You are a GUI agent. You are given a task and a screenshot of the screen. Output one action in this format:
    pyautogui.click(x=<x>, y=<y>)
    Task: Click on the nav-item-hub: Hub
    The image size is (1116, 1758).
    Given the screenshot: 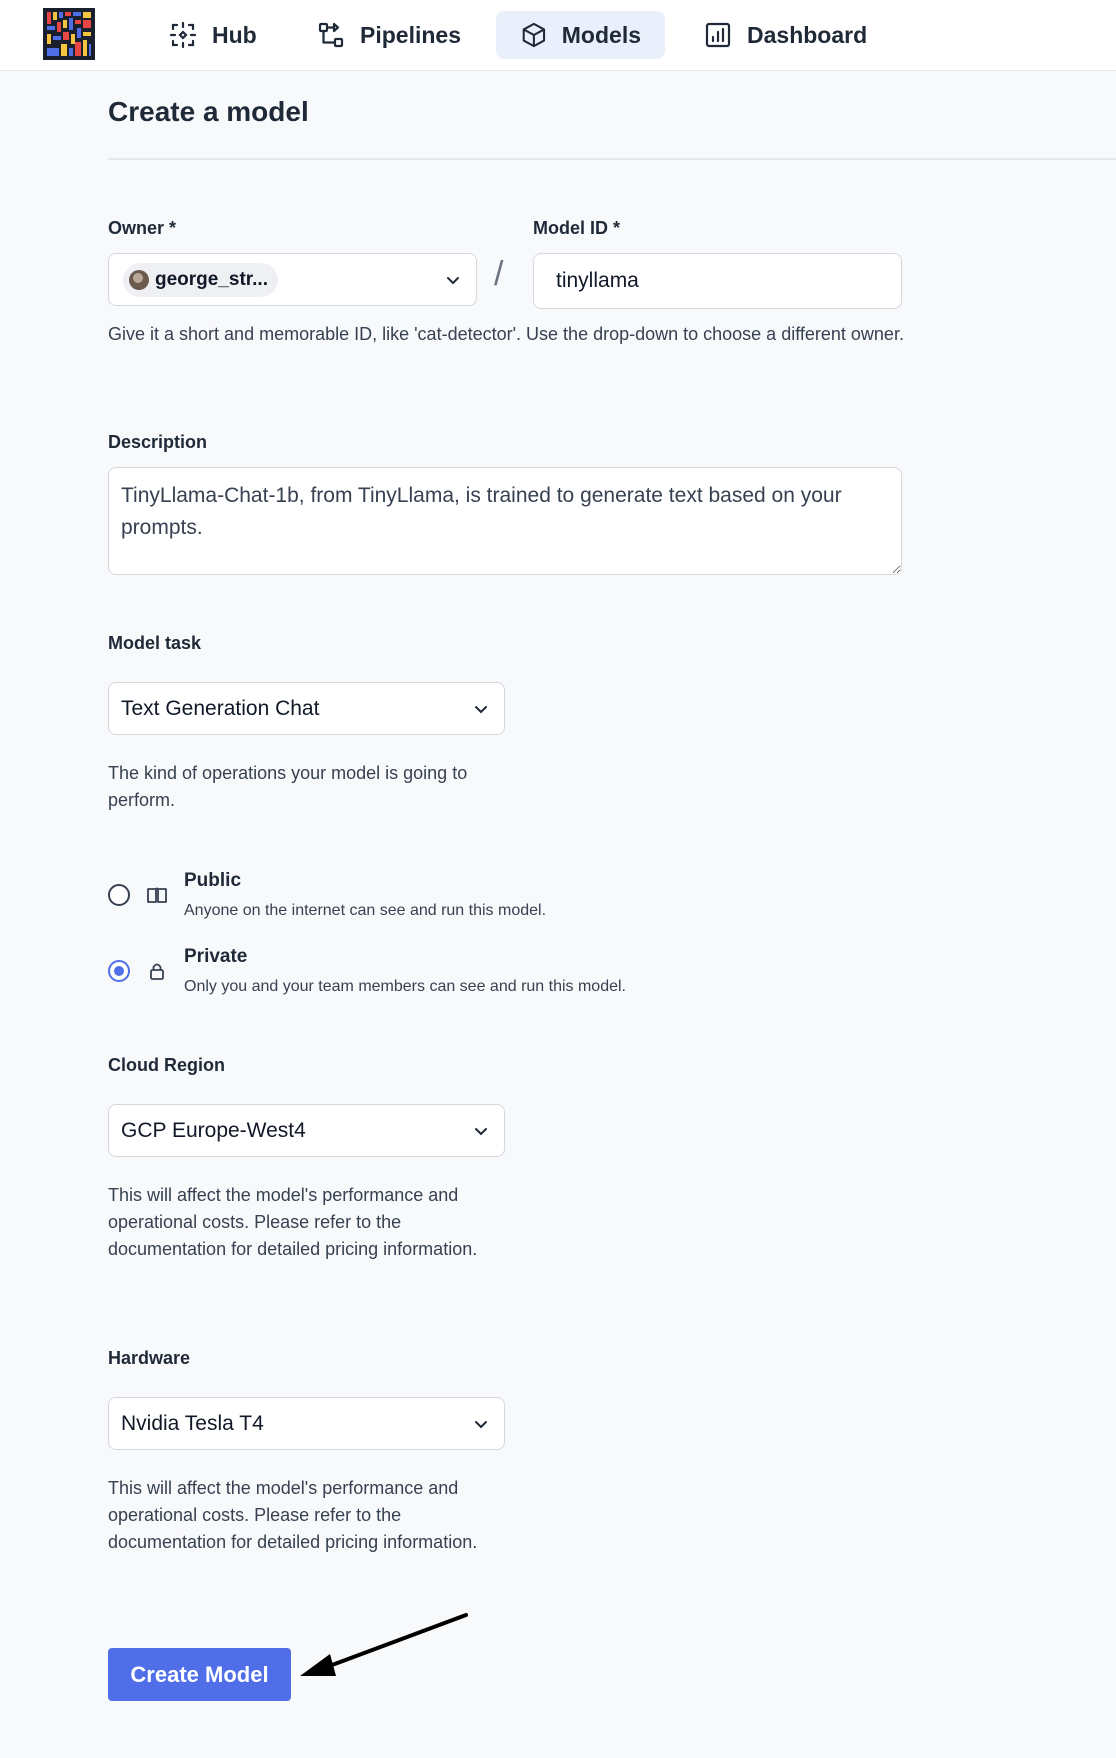 What is the action you would take?
    pyautogui.click(x=212, y=35)
    